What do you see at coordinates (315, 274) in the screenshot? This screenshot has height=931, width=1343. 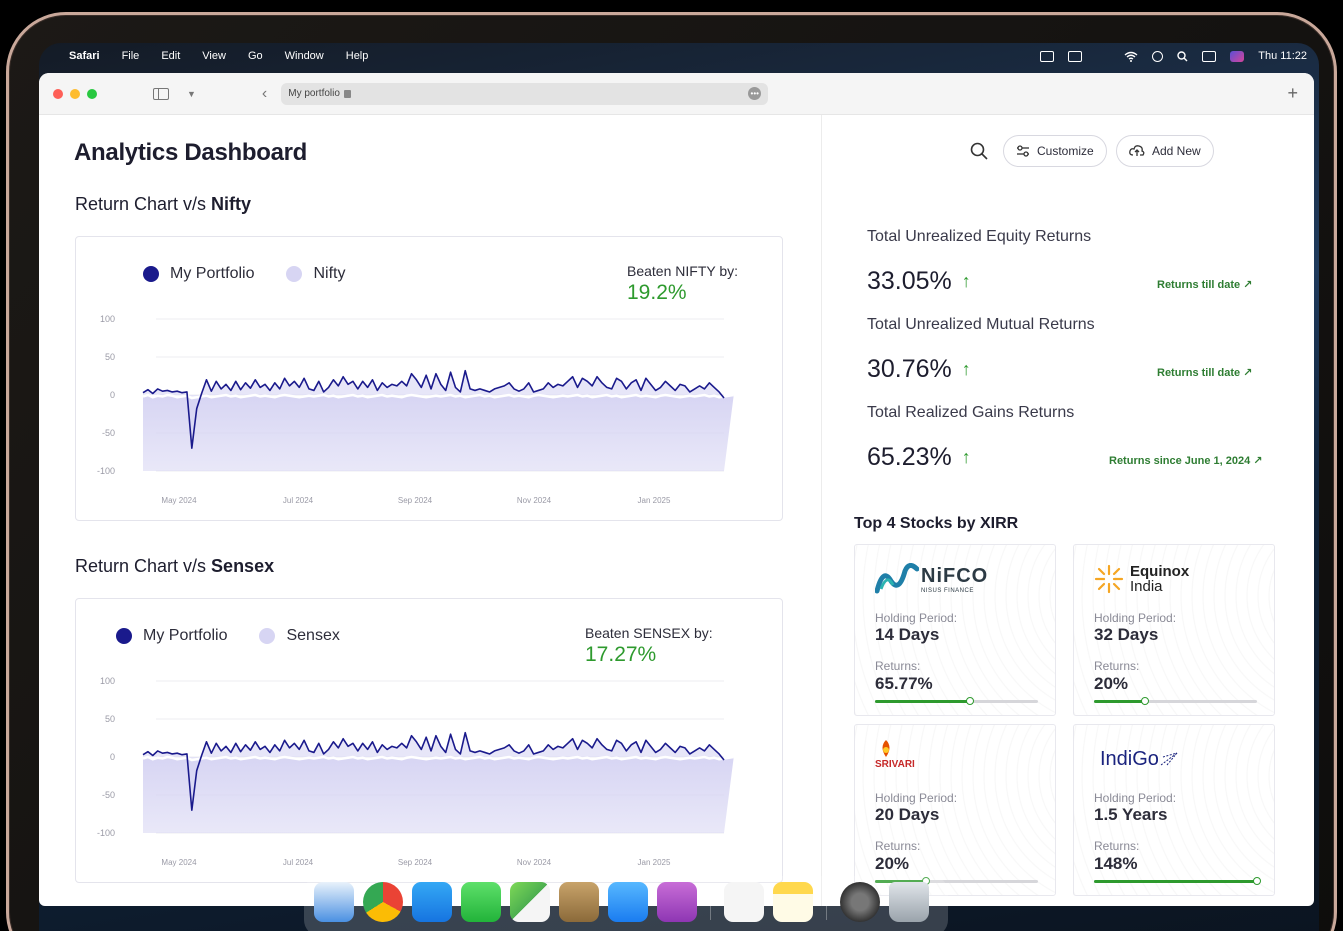 I see `legend-item-benchmark: Nifty` at bounding box center [315, 274].